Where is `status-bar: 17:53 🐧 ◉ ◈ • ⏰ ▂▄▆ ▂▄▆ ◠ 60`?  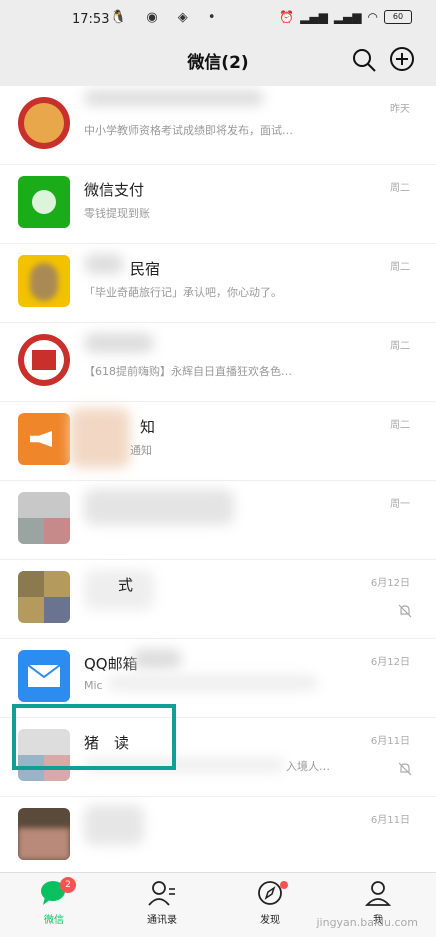 status-bar: 17:53 🐧 ◉ ◈ • ⏰ ▂▄▆ ▂▄▆ ◠ 60 is located at coordinates (218, 20).